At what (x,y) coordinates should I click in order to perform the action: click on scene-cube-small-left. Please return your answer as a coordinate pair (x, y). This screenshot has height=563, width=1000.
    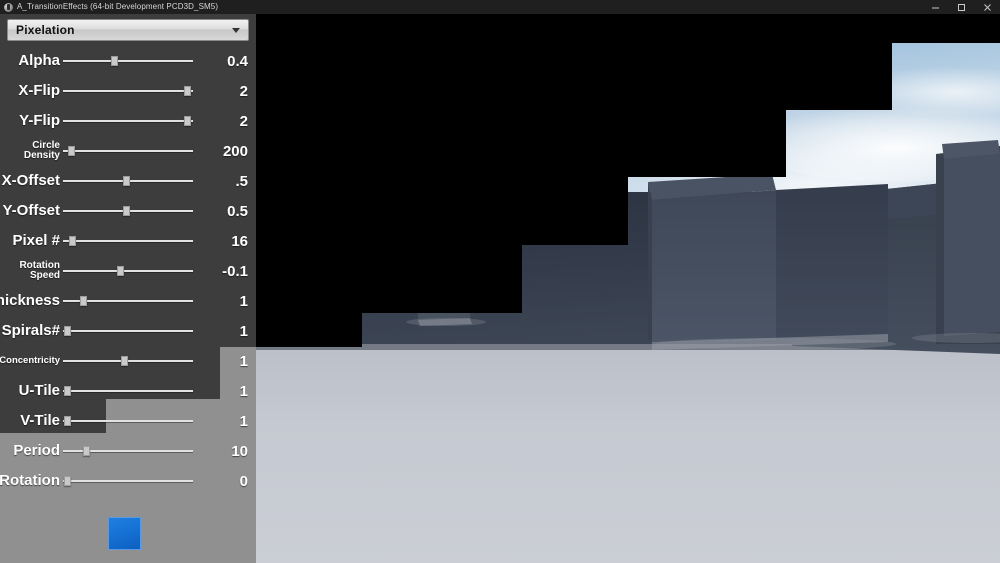
    Looking at the image, I should click on (446, 254).